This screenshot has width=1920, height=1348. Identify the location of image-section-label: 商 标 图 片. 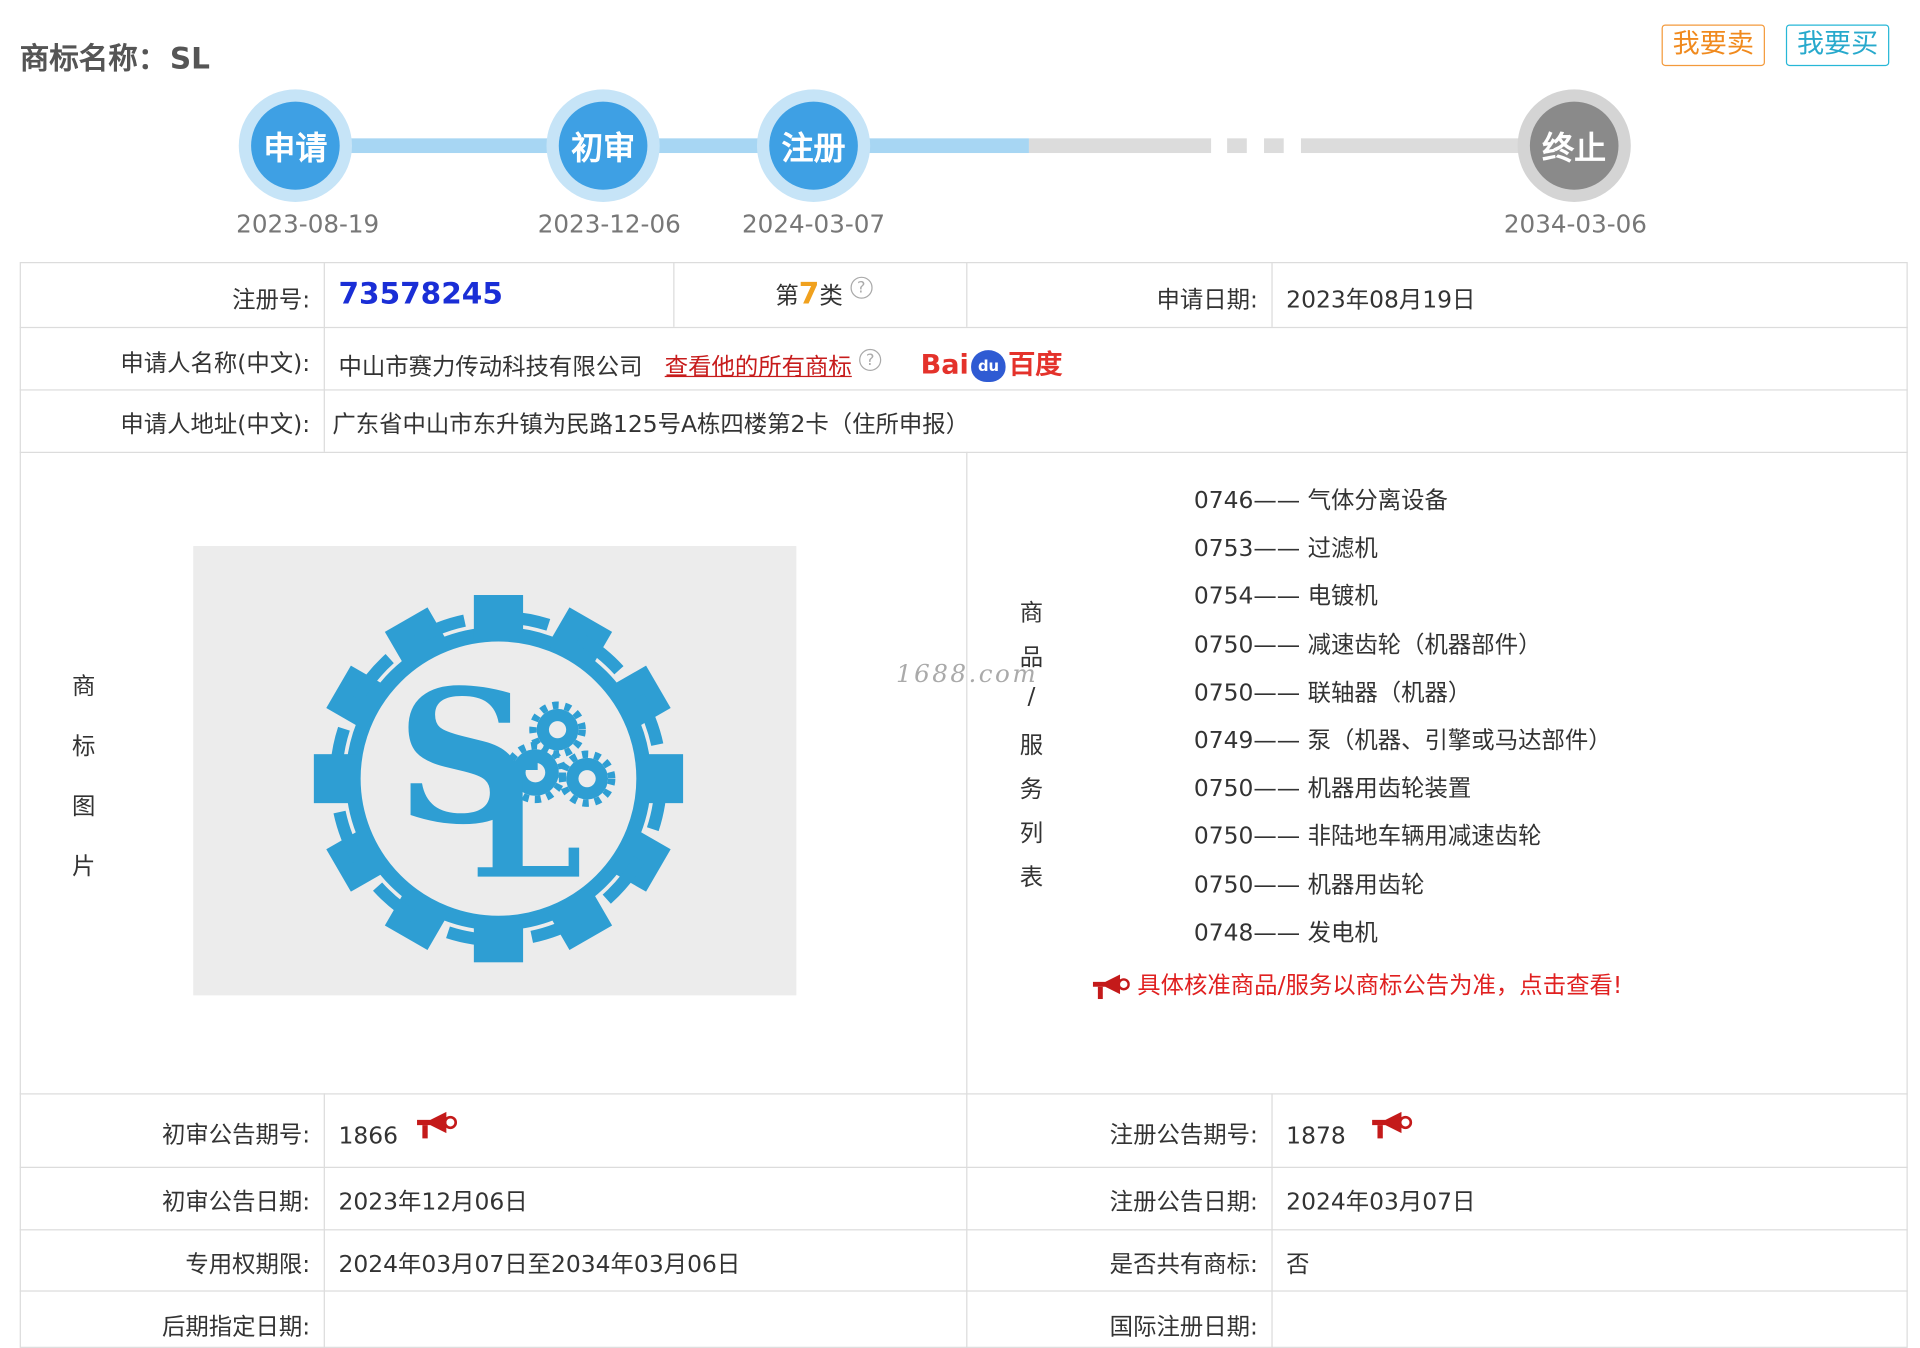
(84, 788).